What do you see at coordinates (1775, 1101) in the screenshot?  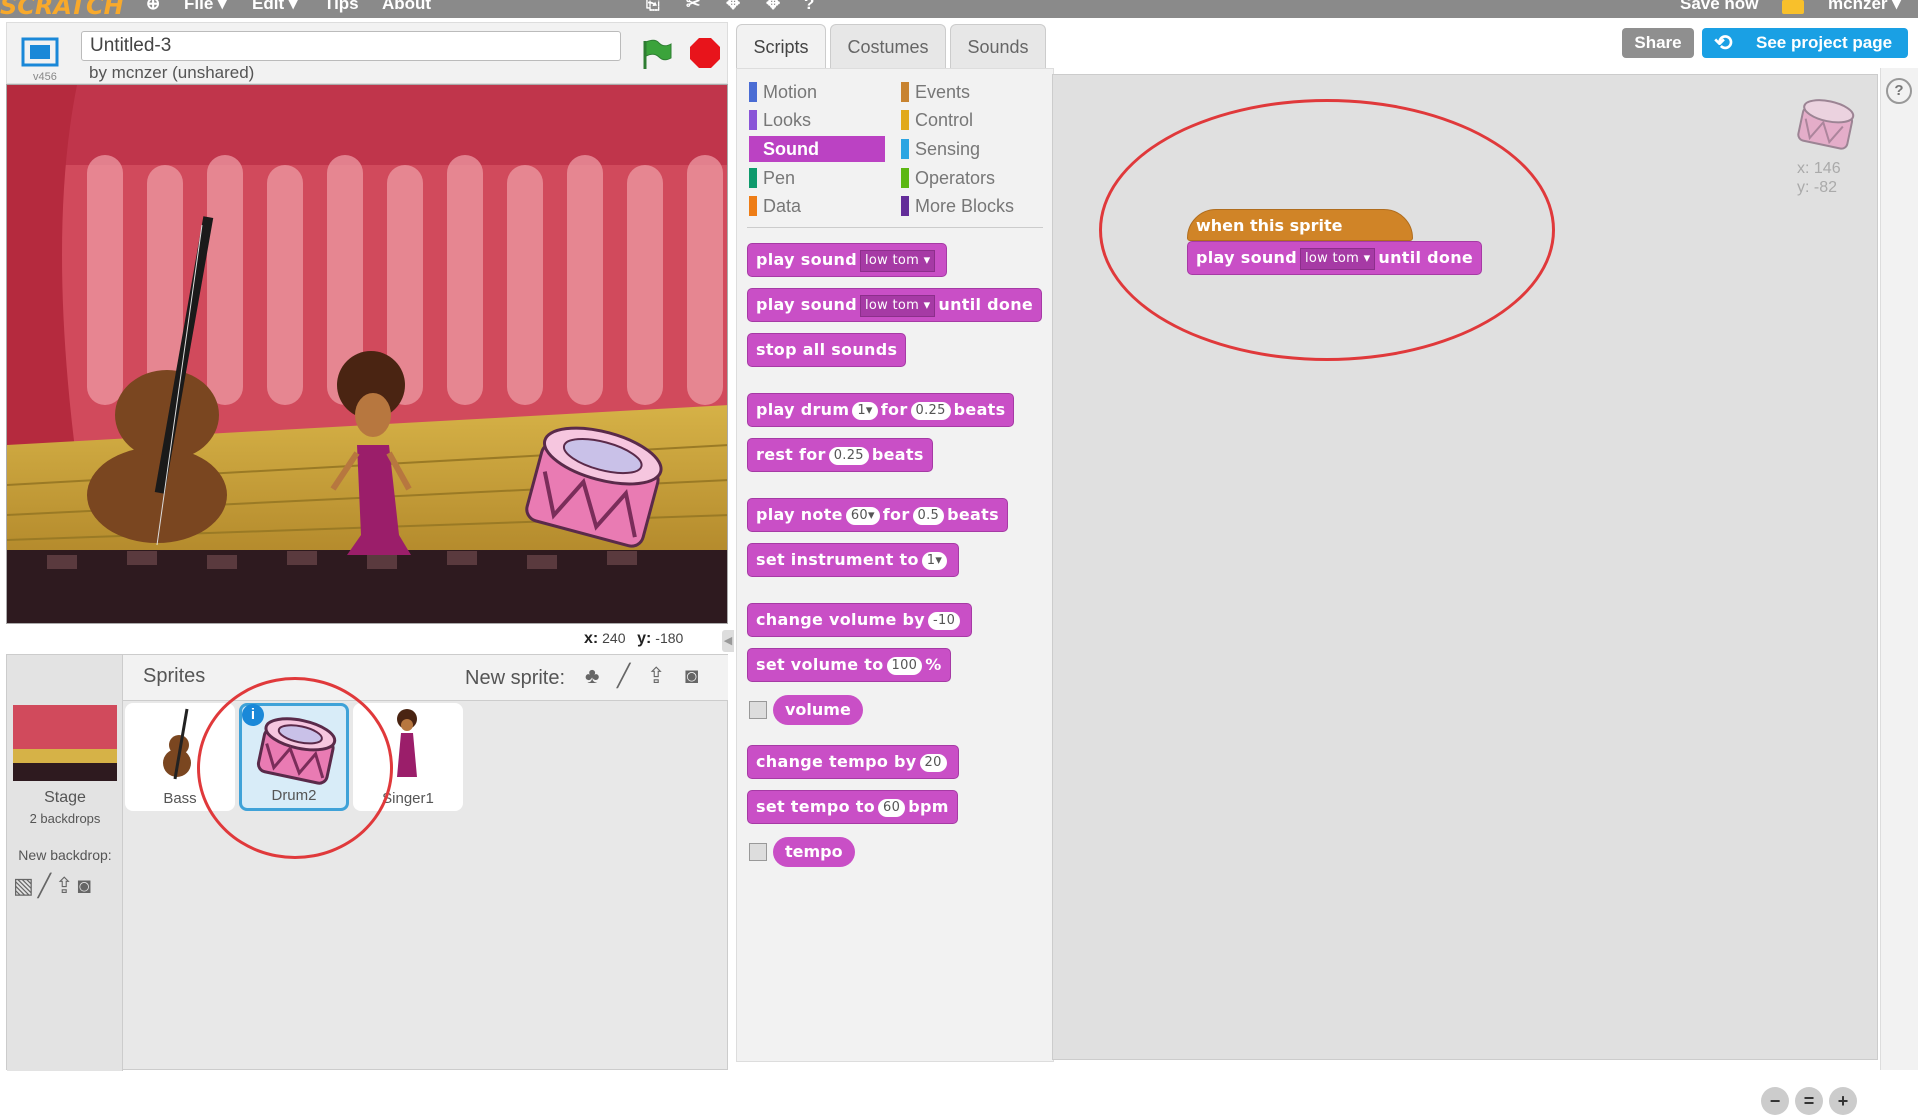 I see `zoom-out-icon: −` at bounding box center [1775, 1101].